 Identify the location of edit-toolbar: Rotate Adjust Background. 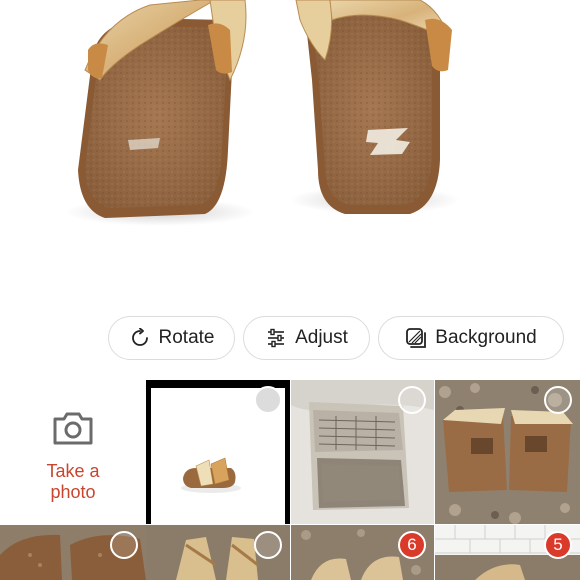
(336, 338).